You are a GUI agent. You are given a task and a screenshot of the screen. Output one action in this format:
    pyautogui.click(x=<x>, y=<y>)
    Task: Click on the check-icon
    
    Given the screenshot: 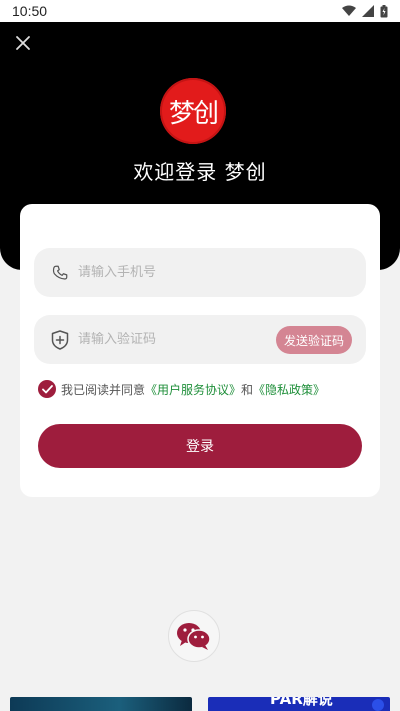 What is the action you would take?
    pyautogui.click(x=47, y=388)
    